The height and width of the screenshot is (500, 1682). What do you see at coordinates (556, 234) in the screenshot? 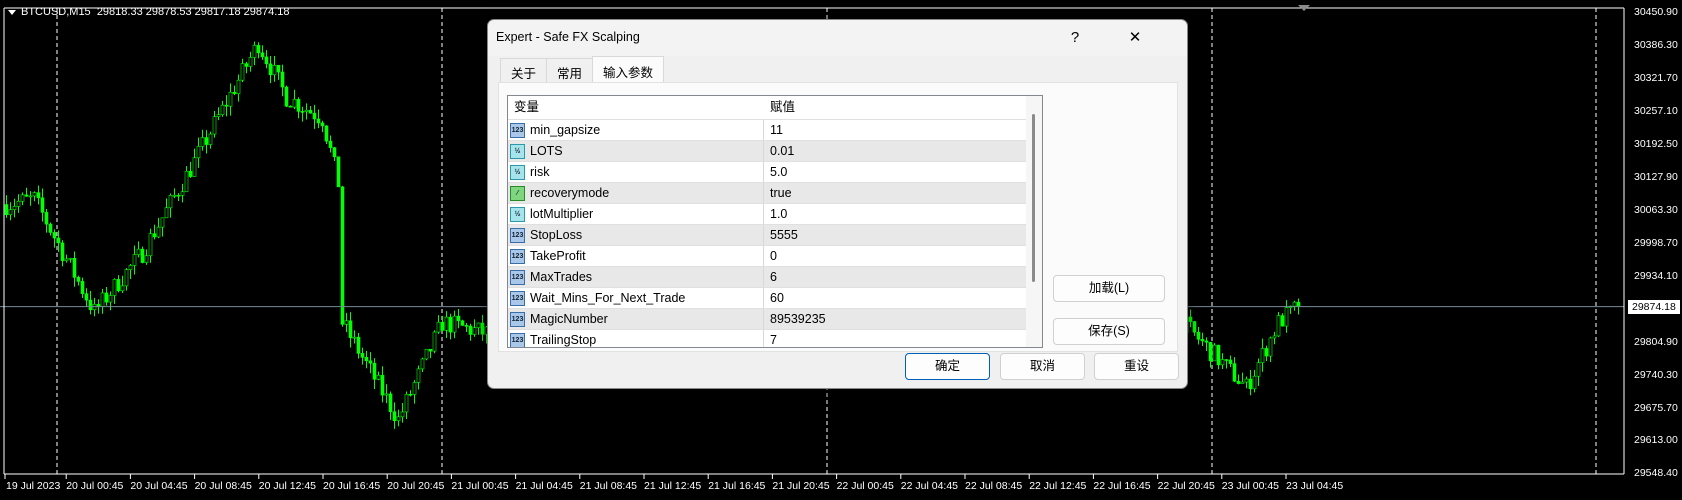
I see `param-name: StopLoss` at bounding box center [556, 234].